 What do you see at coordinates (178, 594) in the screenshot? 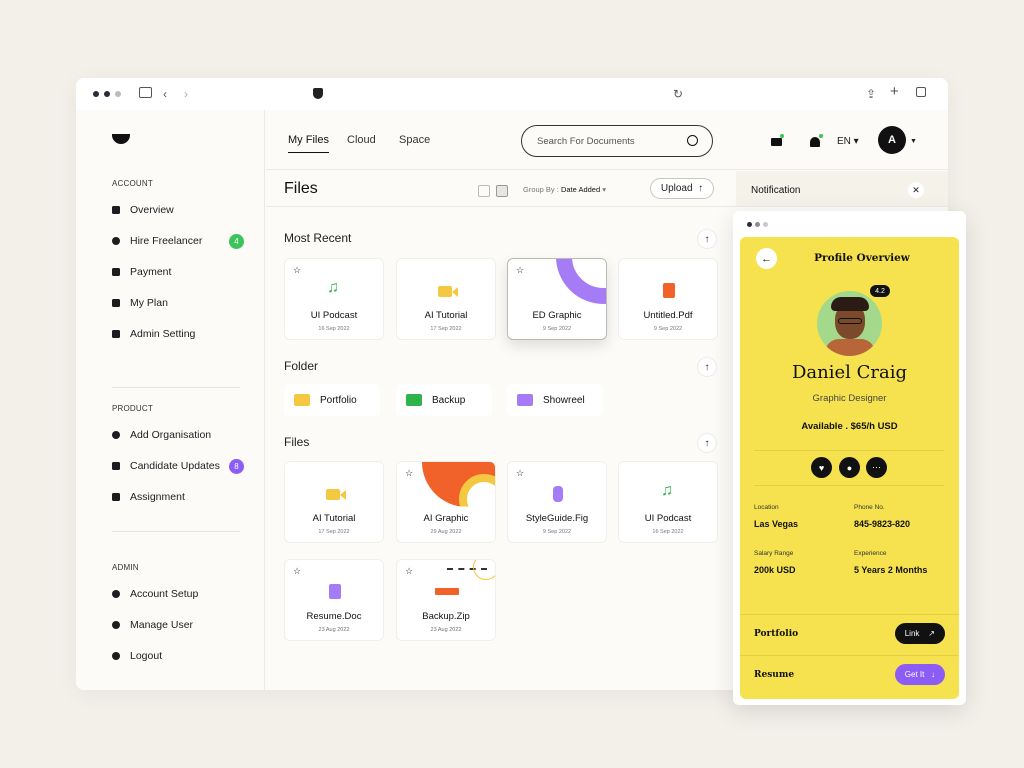
I see `sidebar-item-account-setup: Account Setup` at bounding box center [178, 594].